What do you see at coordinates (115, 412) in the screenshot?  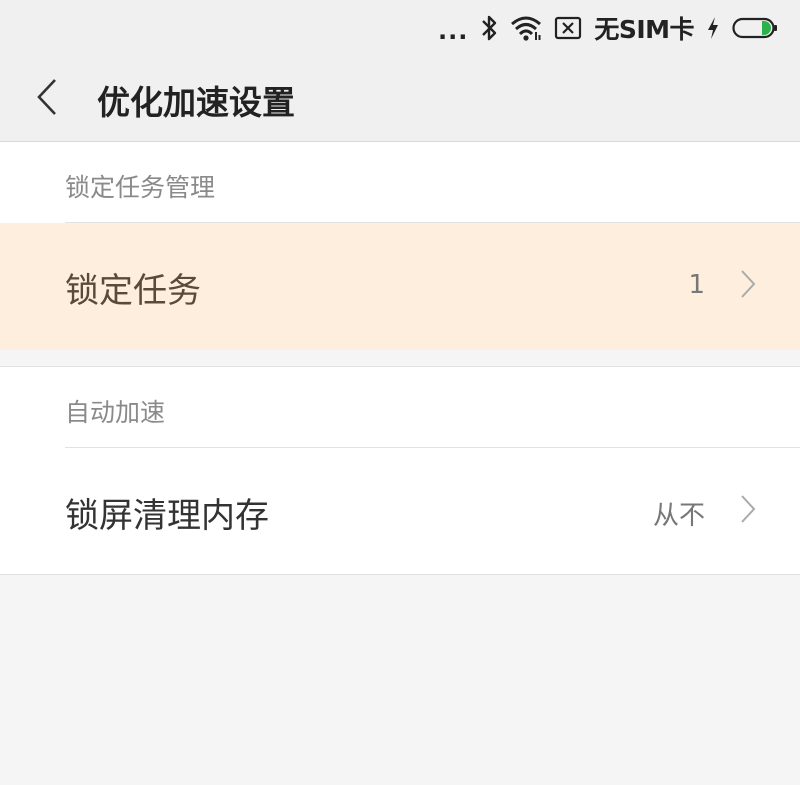 I see `section-header-label: 自动加速` at bounding box center [115, 412].